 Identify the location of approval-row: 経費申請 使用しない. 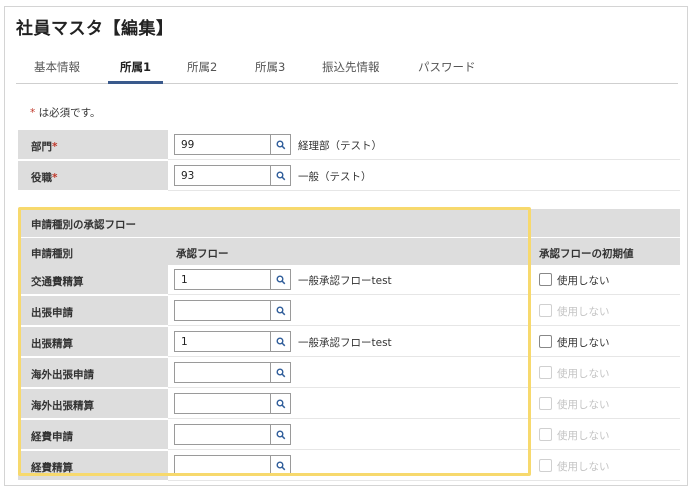
(349, 435).